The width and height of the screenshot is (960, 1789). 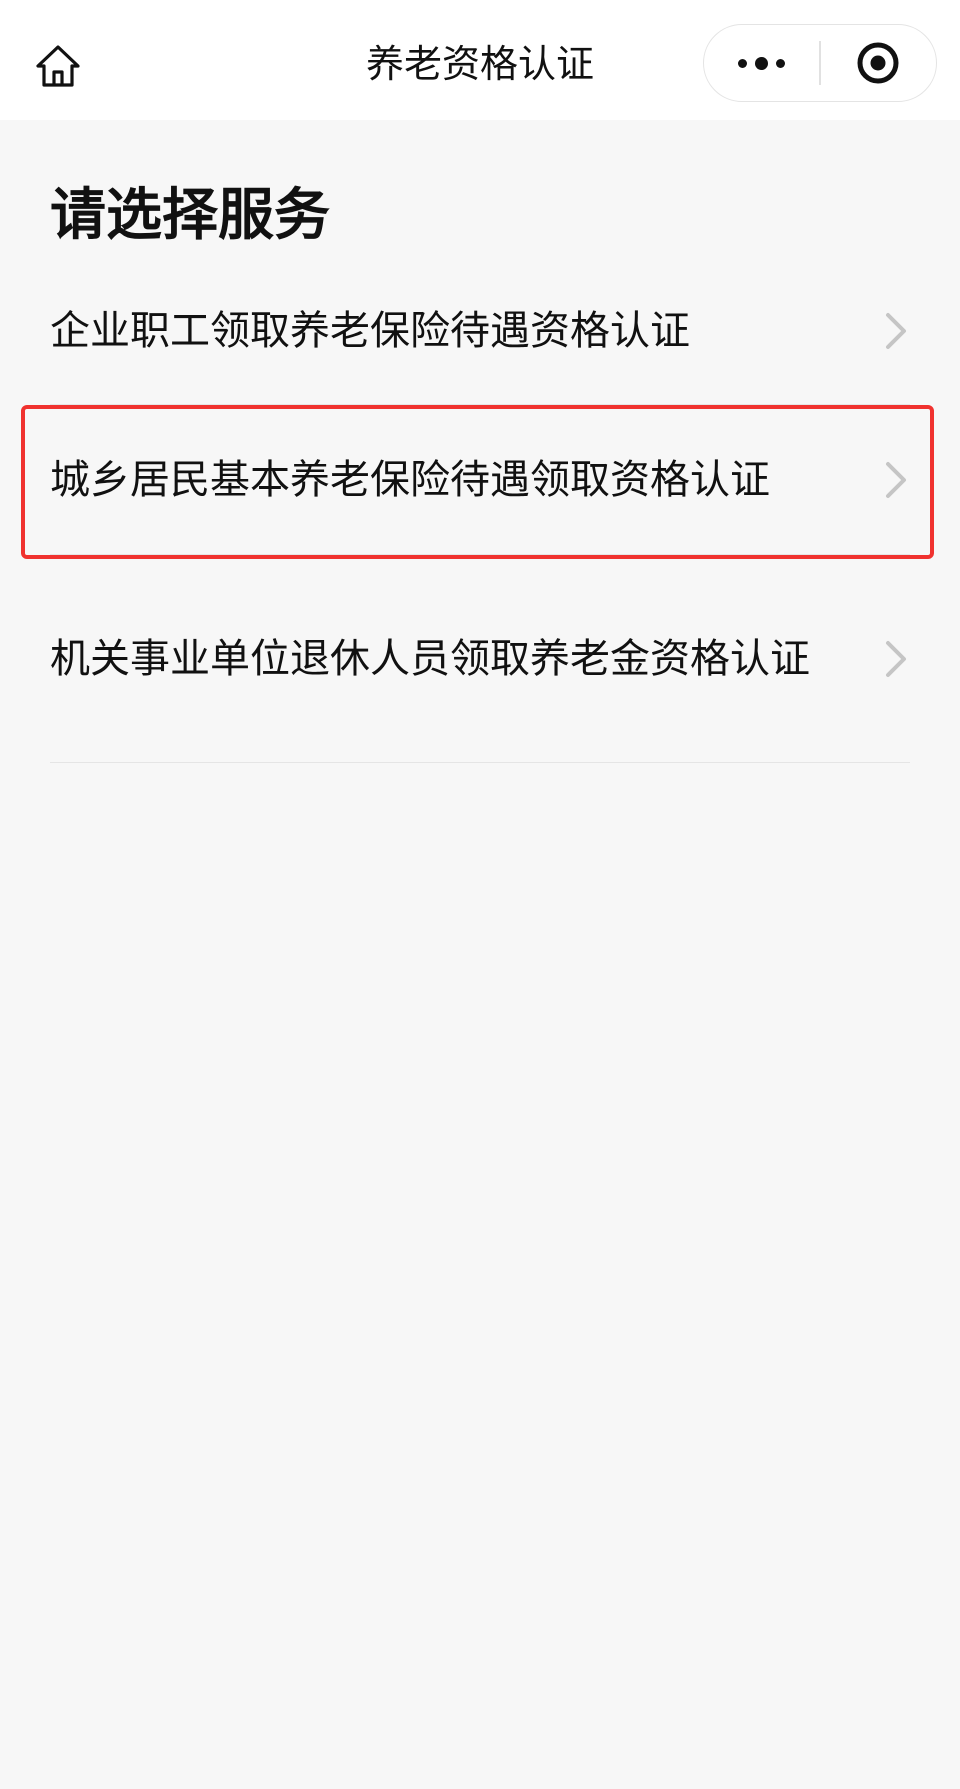 I want to click on home-button, so click(x=58, y=66).